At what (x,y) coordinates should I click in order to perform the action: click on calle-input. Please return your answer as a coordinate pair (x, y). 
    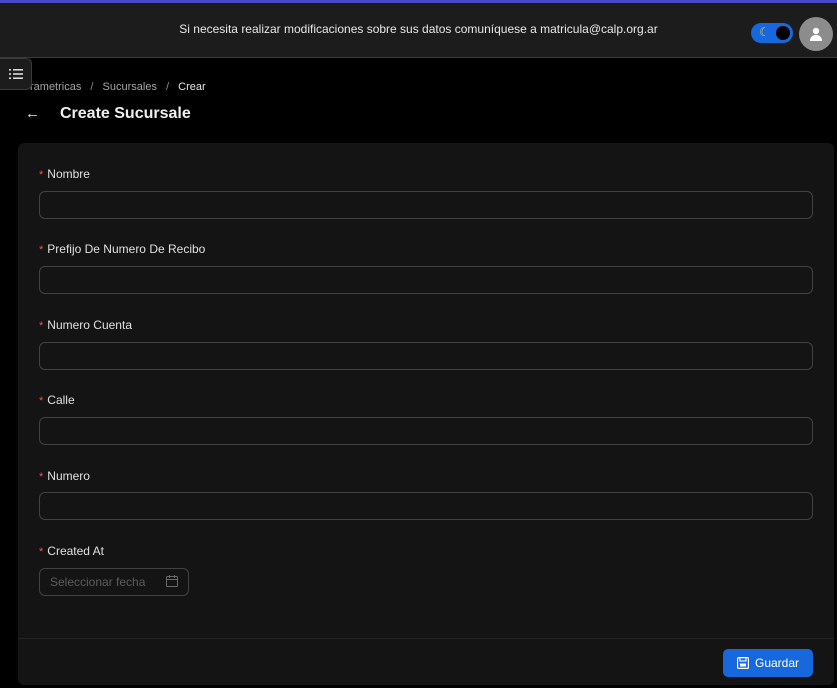
    Looking at the image, I should click on (426, 431).